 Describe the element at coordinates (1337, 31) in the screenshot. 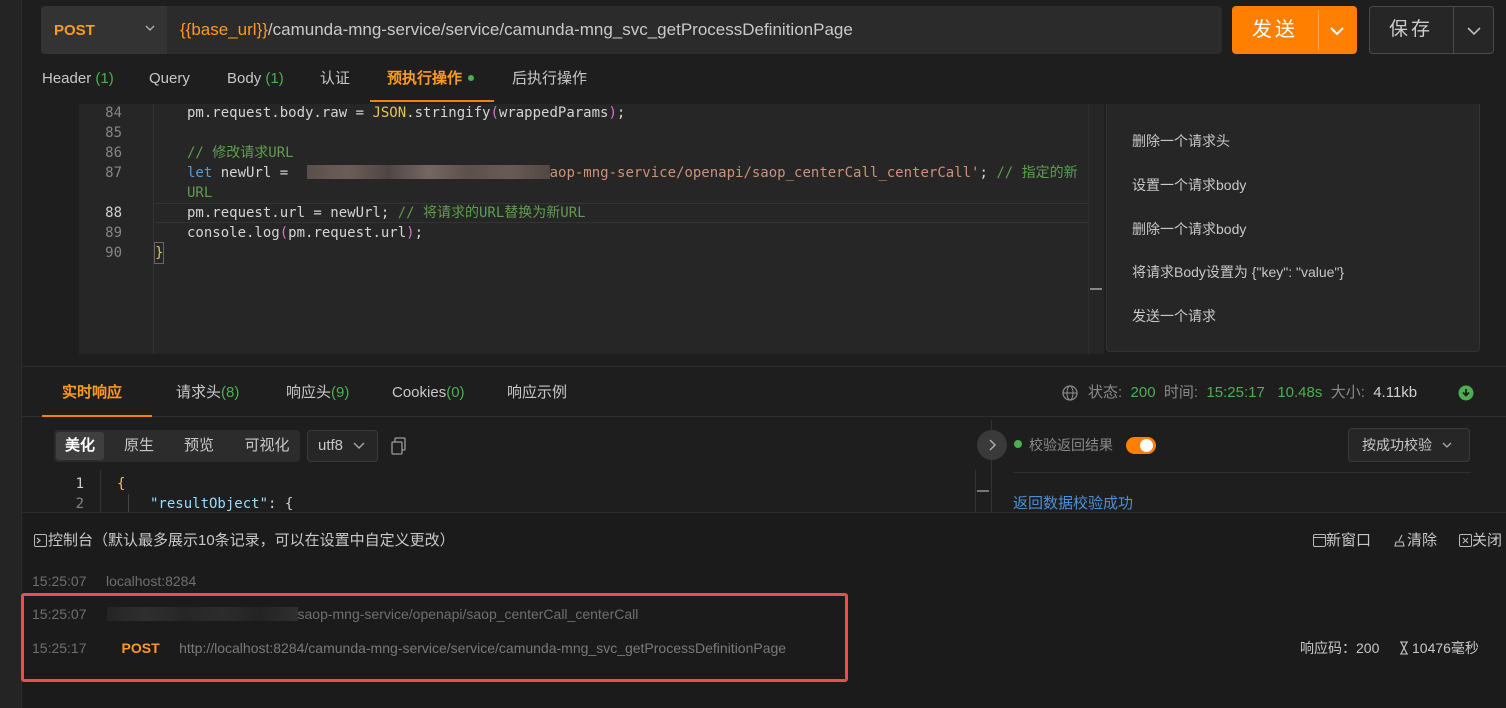

I see `send-menu-chevron-icon` at that location.